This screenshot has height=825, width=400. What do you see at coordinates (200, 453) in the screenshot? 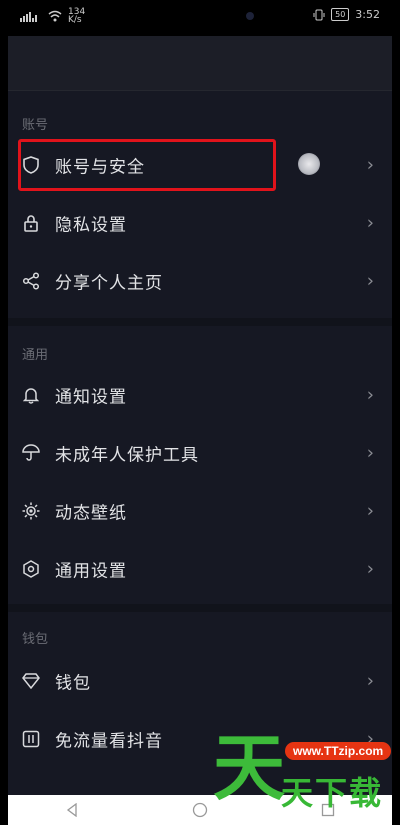
I see `settings-row-minor-protection: 未成年人保护工具 ›` at bounding box center [200, 453].